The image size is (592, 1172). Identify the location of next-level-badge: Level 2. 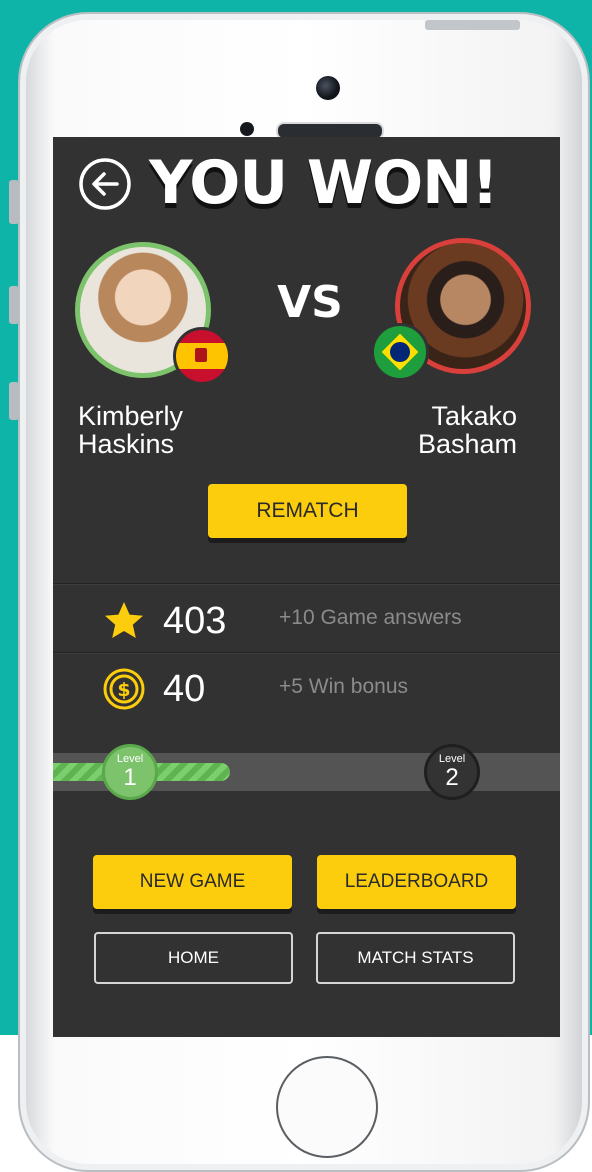
(452, 772).